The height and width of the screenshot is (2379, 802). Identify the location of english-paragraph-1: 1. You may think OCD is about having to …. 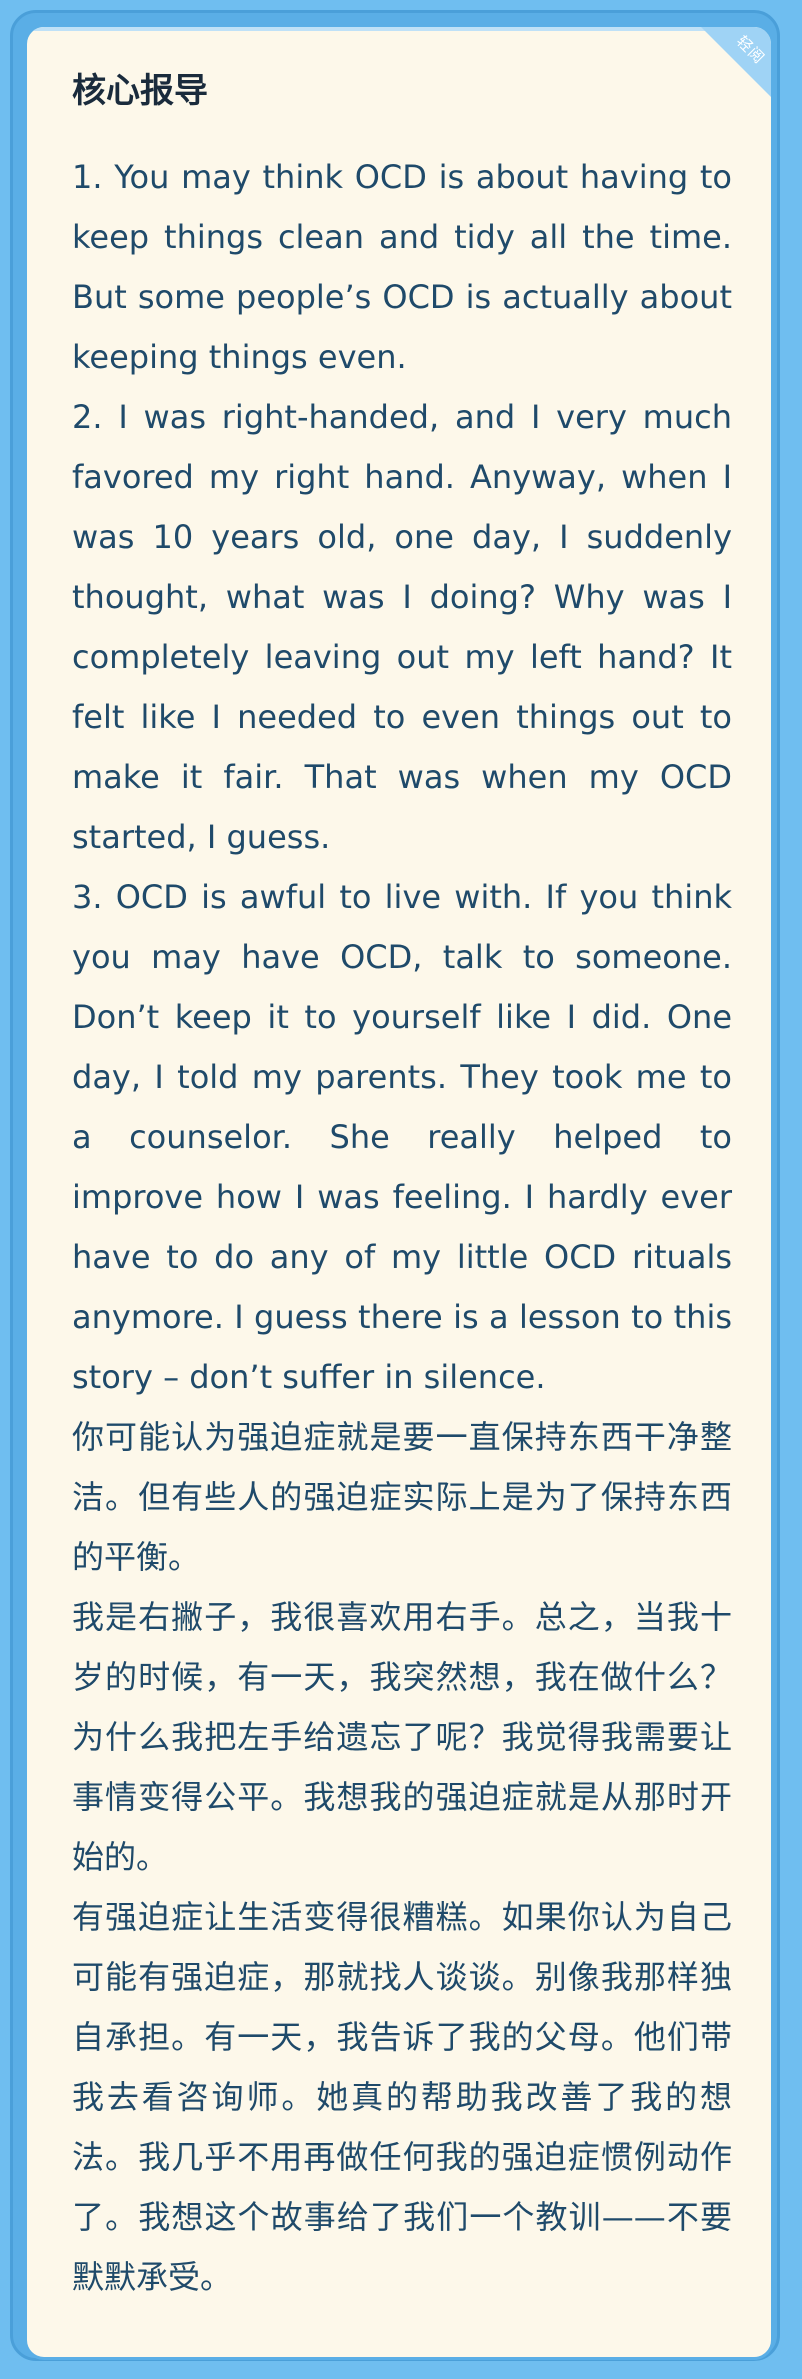
(402, 267).